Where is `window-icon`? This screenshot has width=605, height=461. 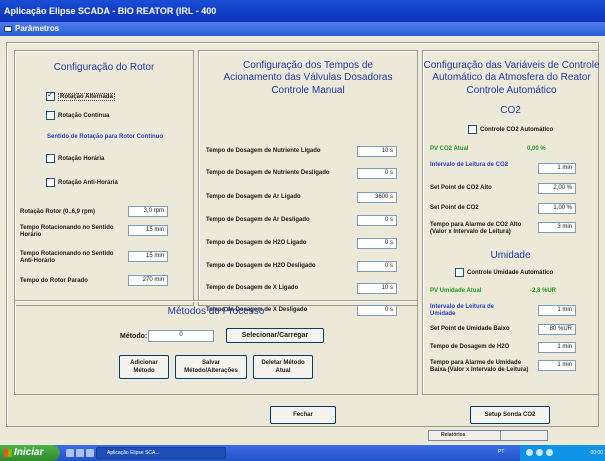
window-icon is located at coordinates (8, 28).